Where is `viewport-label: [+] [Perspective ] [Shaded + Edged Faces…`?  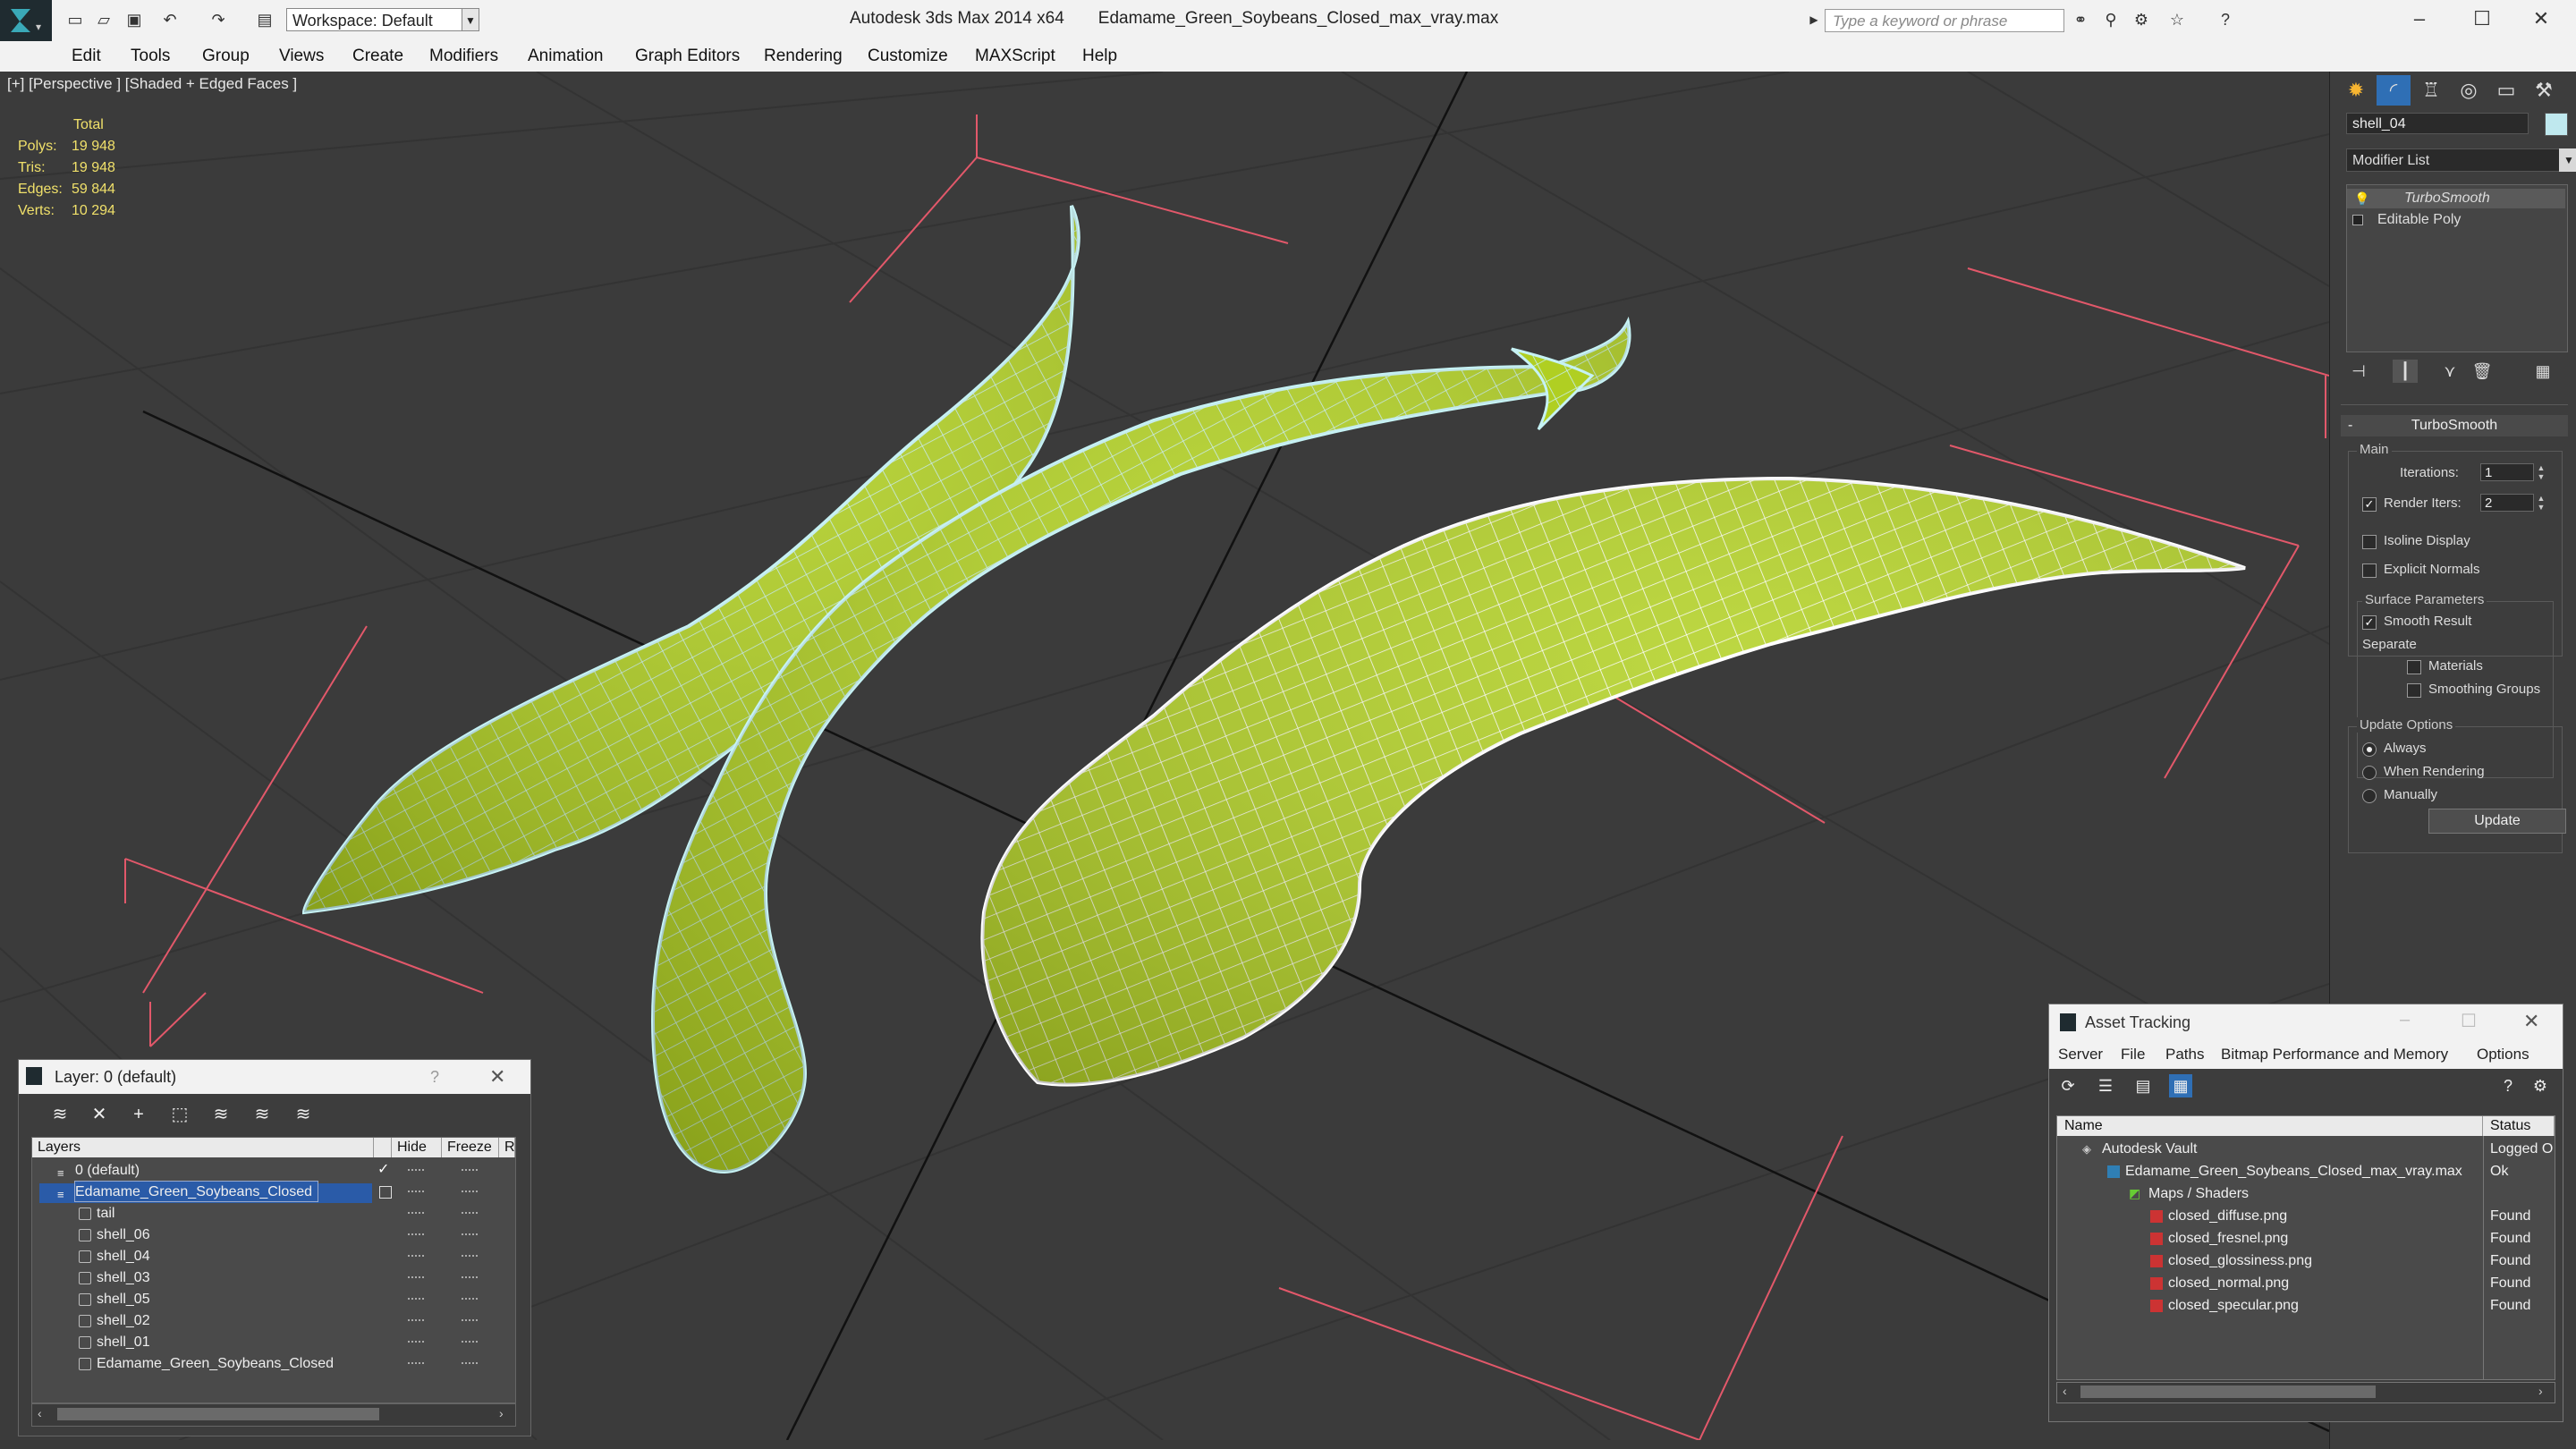 viewport-label: [+] [Perspective ] [Shaded + Edged Faces… is located at coordinates (152, 84).